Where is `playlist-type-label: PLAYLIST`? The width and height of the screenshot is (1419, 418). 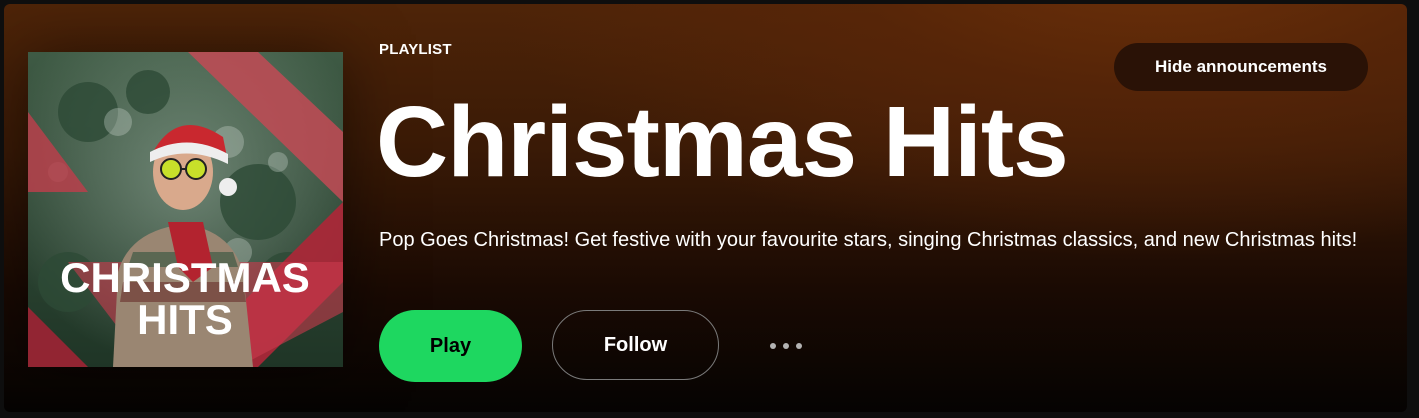 playlist-type-label: PLAYLIST is located at coordinates (415, 49).